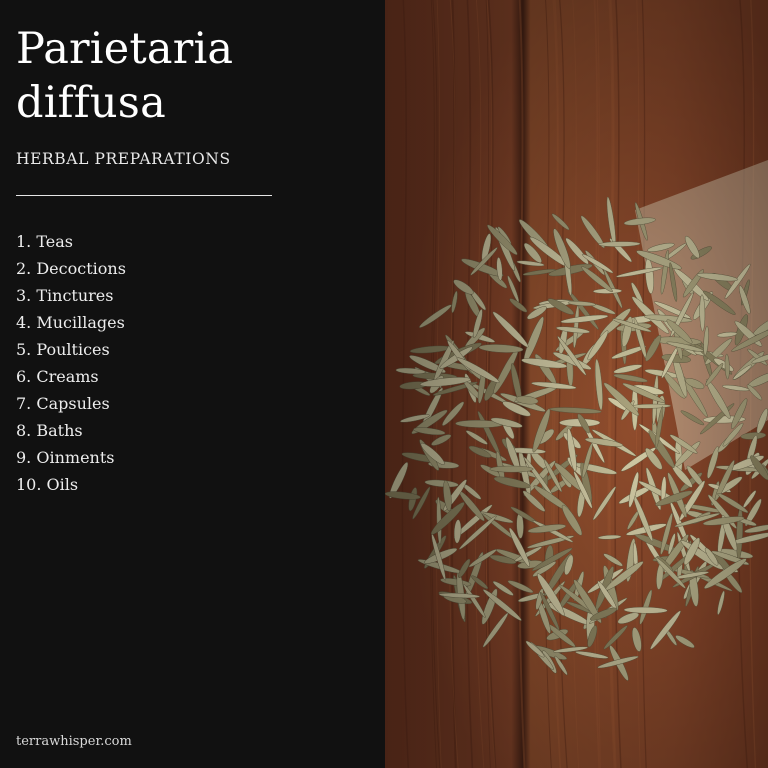 This screenshot has height=768, width=768. I want to click on title-line-1: Parietaria, so click(125, 49).